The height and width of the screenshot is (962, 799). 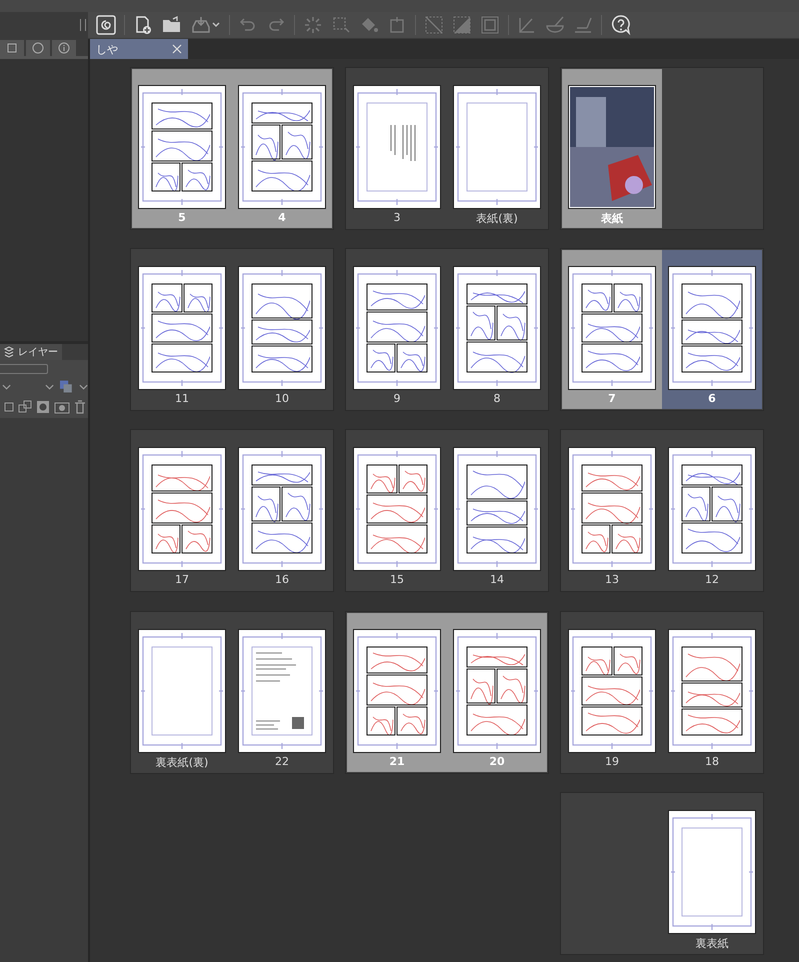 What do you see at coordinates (182, 510) in the screenshot?
I see `page-slot: 17` at bounding box center [182, 510].